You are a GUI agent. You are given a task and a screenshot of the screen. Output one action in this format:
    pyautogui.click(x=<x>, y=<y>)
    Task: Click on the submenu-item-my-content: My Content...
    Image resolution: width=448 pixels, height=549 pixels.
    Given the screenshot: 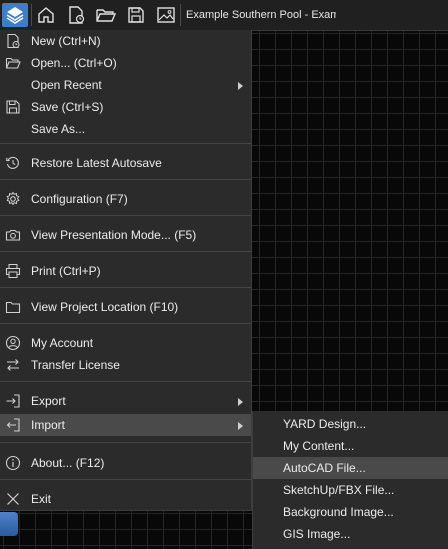 What is the action you would take?
    pyautogui.click(x=350, y=446)
    